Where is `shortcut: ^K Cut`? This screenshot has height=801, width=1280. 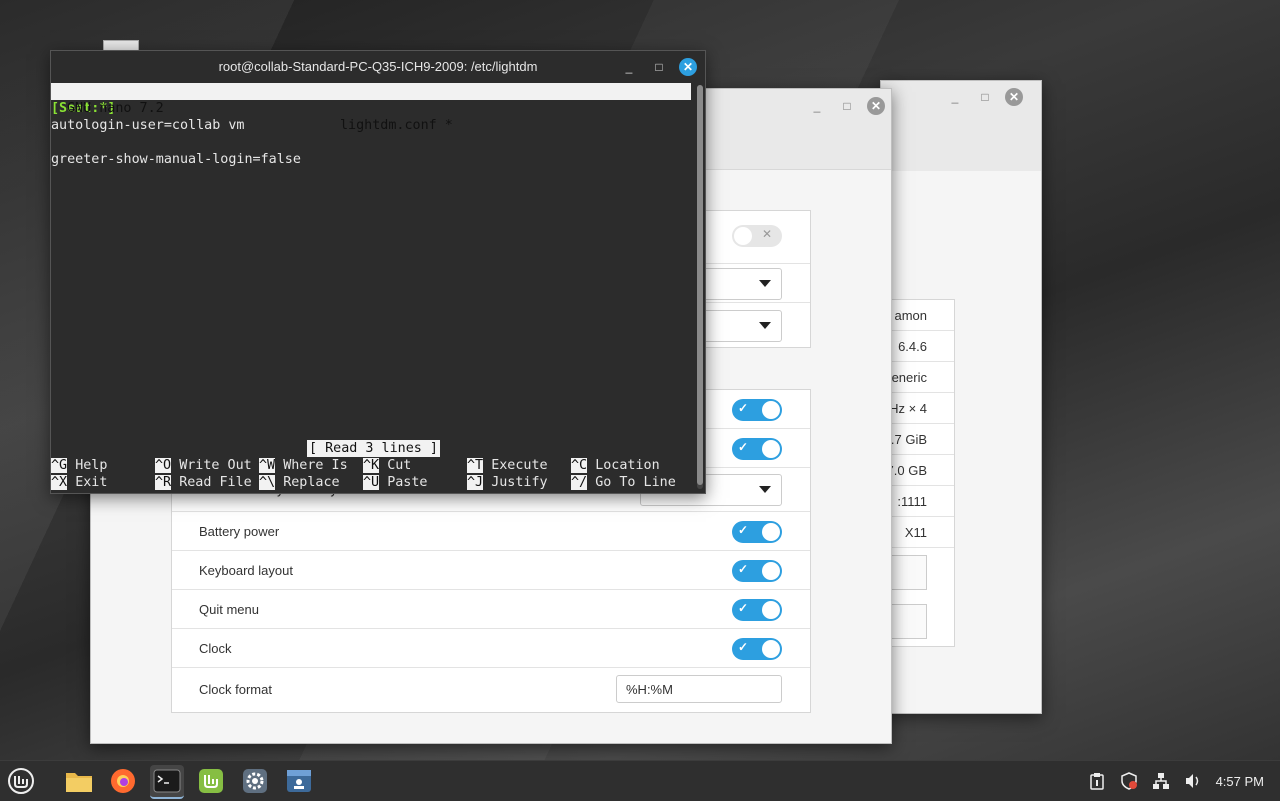
shortcut: ^K Cut is located at coordinates (387, 465).